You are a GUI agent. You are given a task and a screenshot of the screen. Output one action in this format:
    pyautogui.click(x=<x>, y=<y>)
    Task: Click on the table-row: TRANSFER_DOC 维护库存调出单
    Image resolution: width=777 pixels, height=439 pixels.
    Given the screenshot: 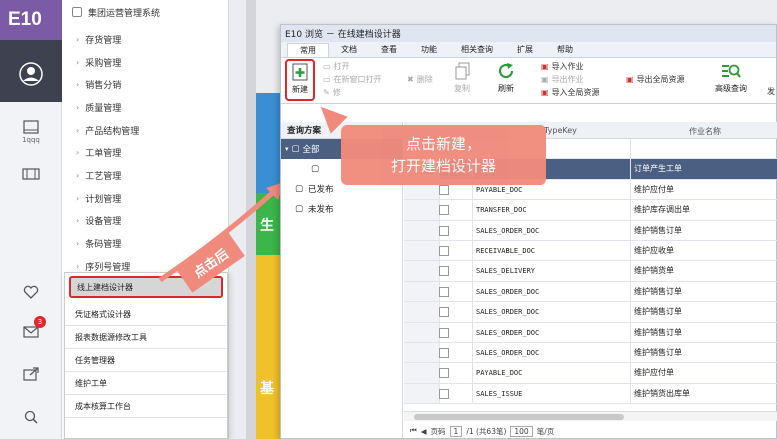 What is the action you would take?
    pyautogui.click(x=590, y=210)
    